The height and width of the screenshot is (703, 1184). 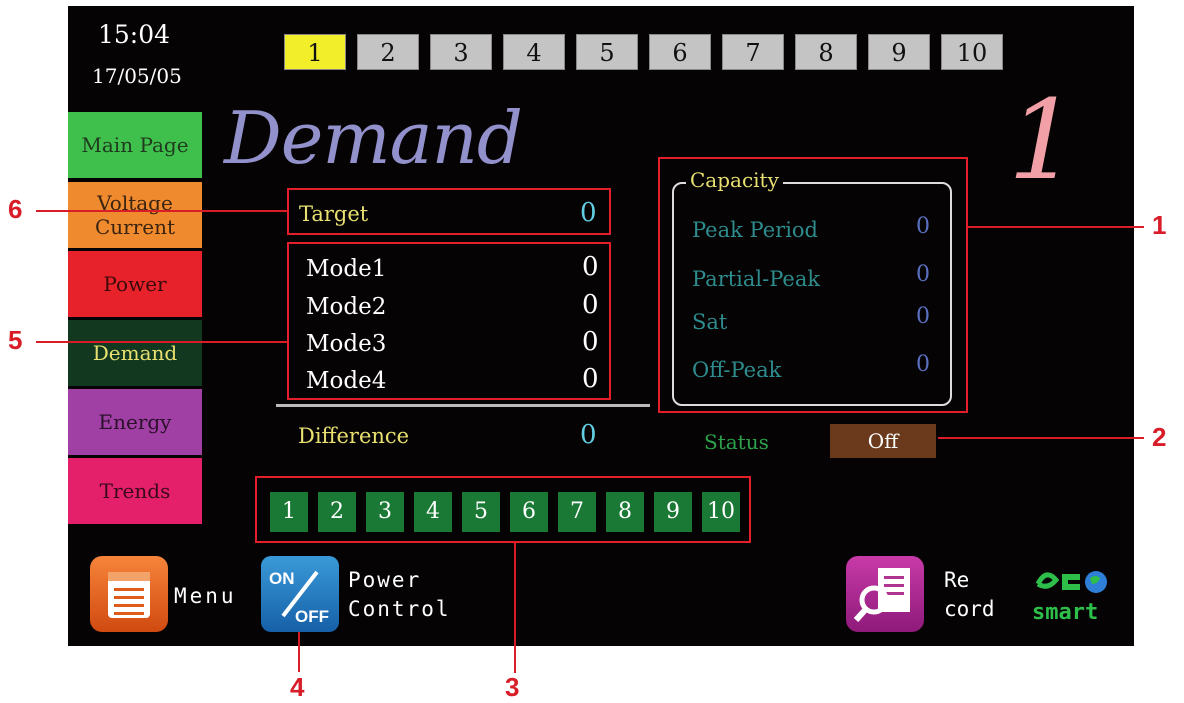 What do you see at coordinates (354, 436) in the screenshot?
I see `difference-label: Difference` at bounding box center [354, 436].